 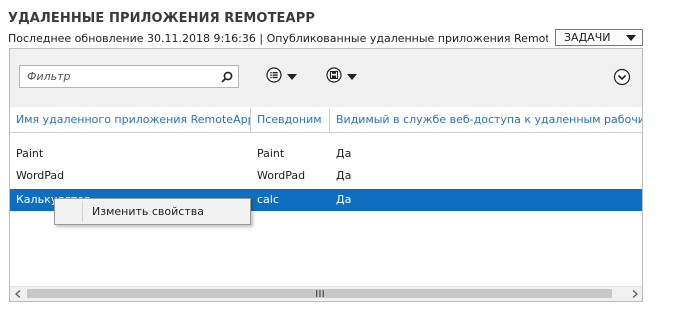 I want to click on cell-name: Paint, so click(x=30, y=153).